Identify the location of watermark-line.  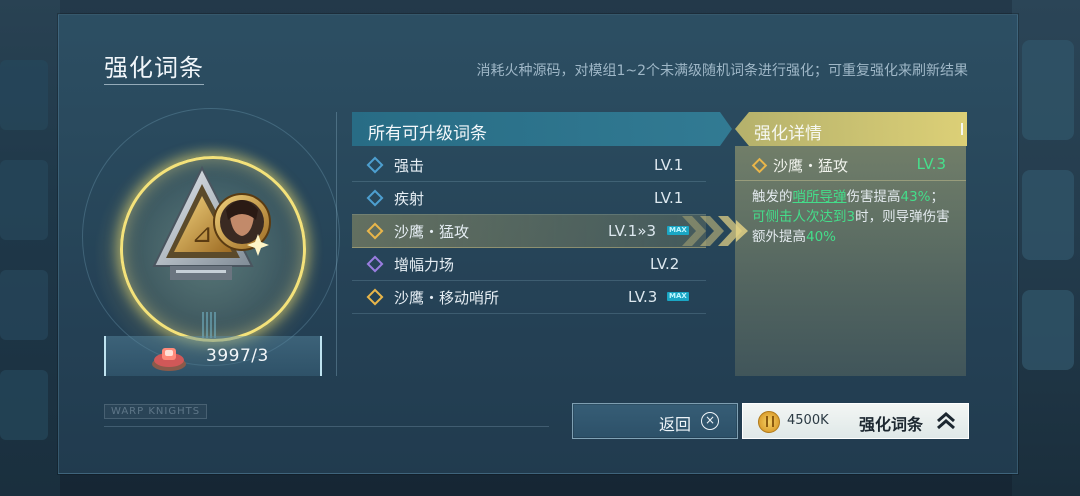
(326, 426).